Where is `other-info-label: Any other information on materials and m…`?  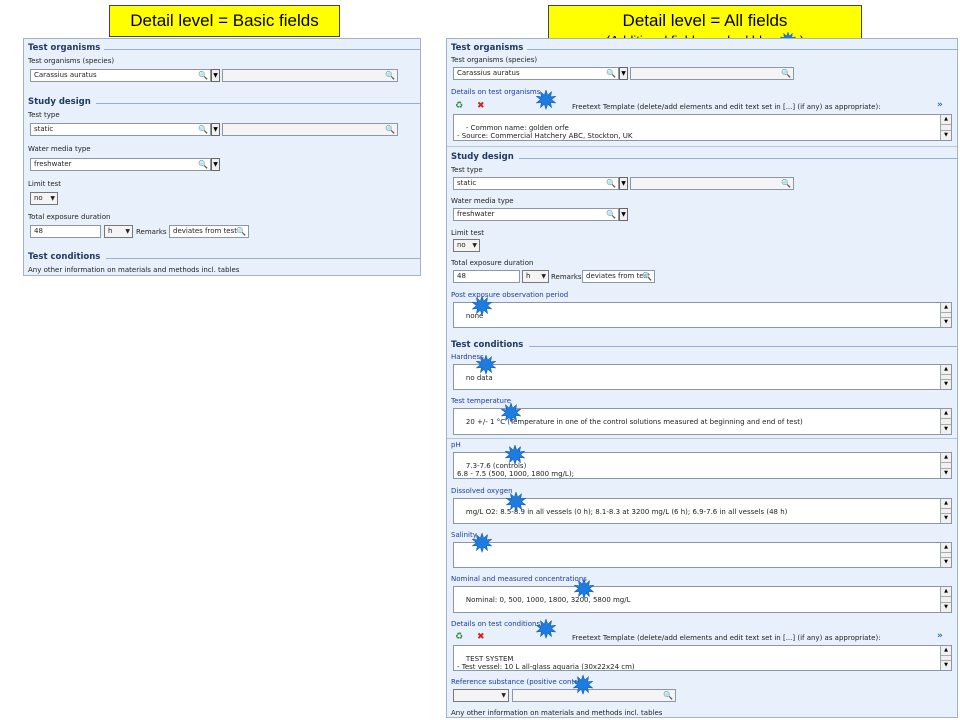 other-info-label: Any other information on materials and m… is located at coordinates (134, 270).